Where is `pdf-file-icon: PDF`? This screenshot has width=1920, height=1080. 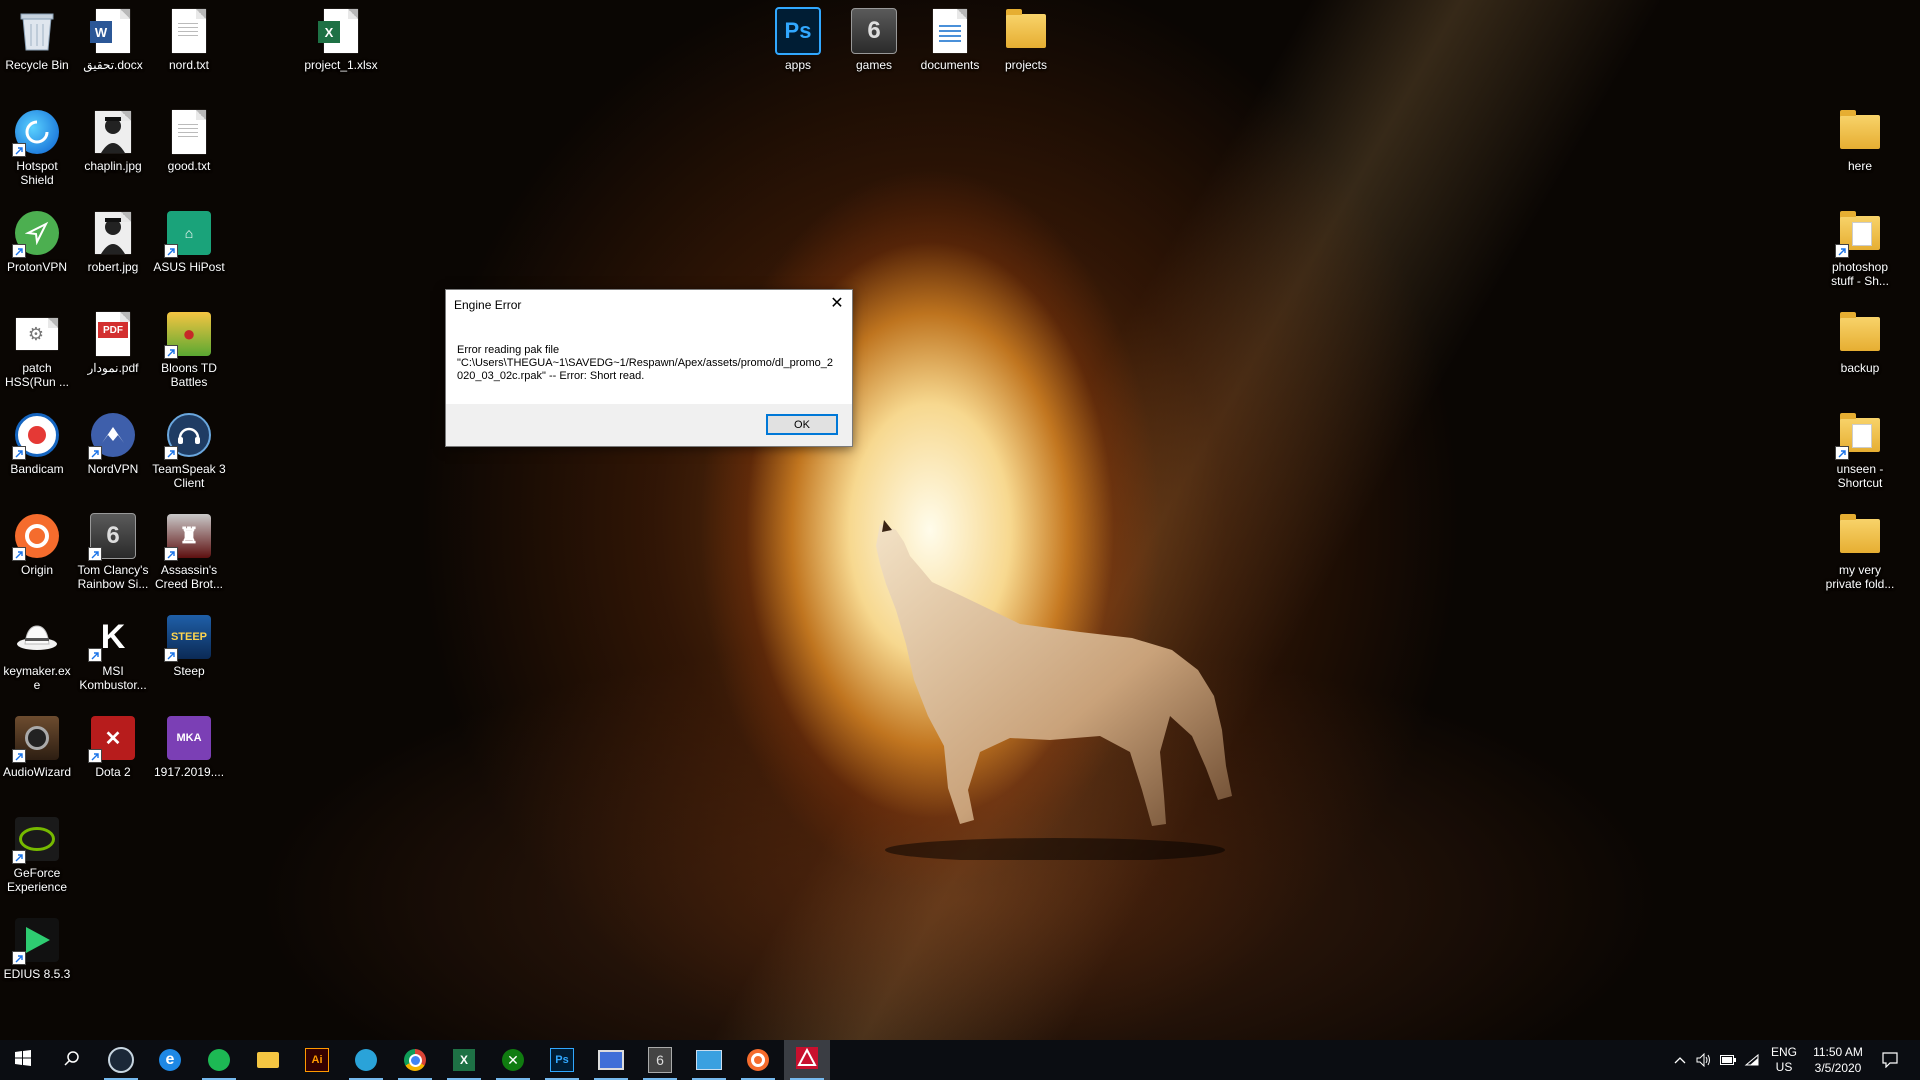 pdf-file-icon: PDF is located at coordinates (113, 334).